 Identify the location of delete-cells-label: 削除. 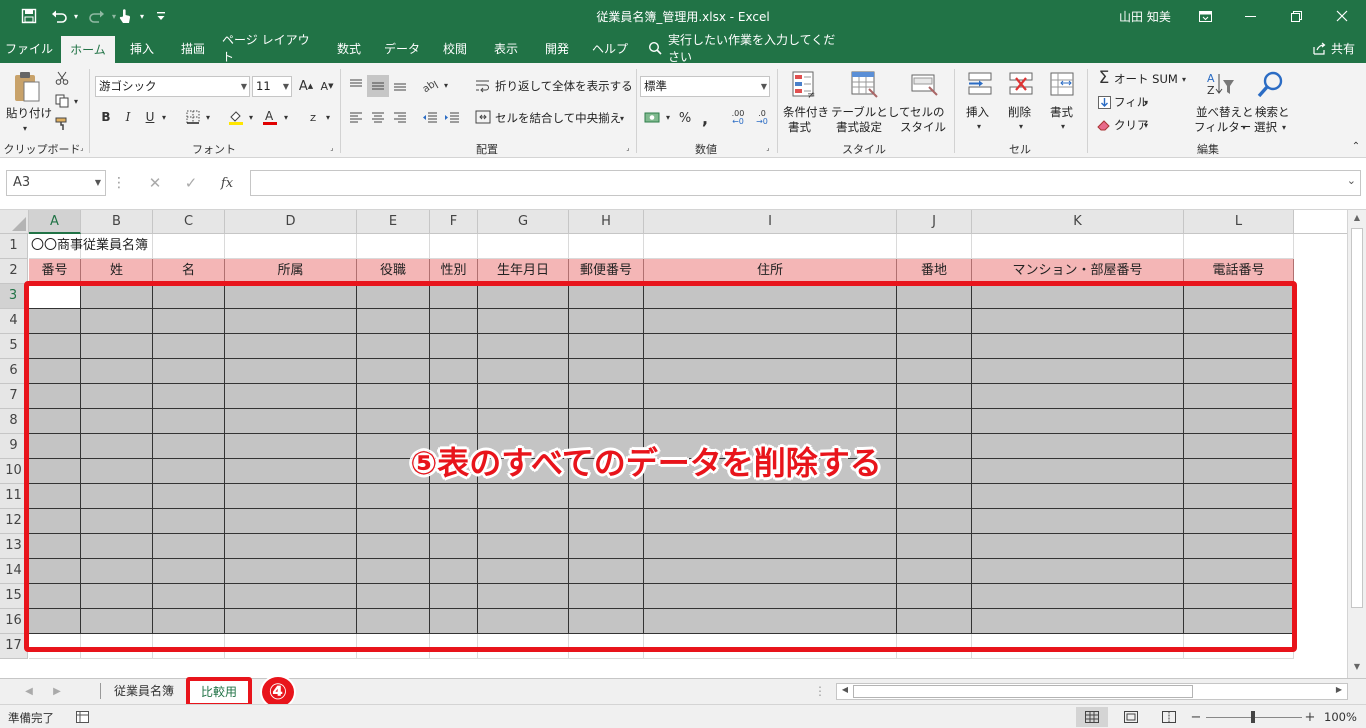
(1019, 112).